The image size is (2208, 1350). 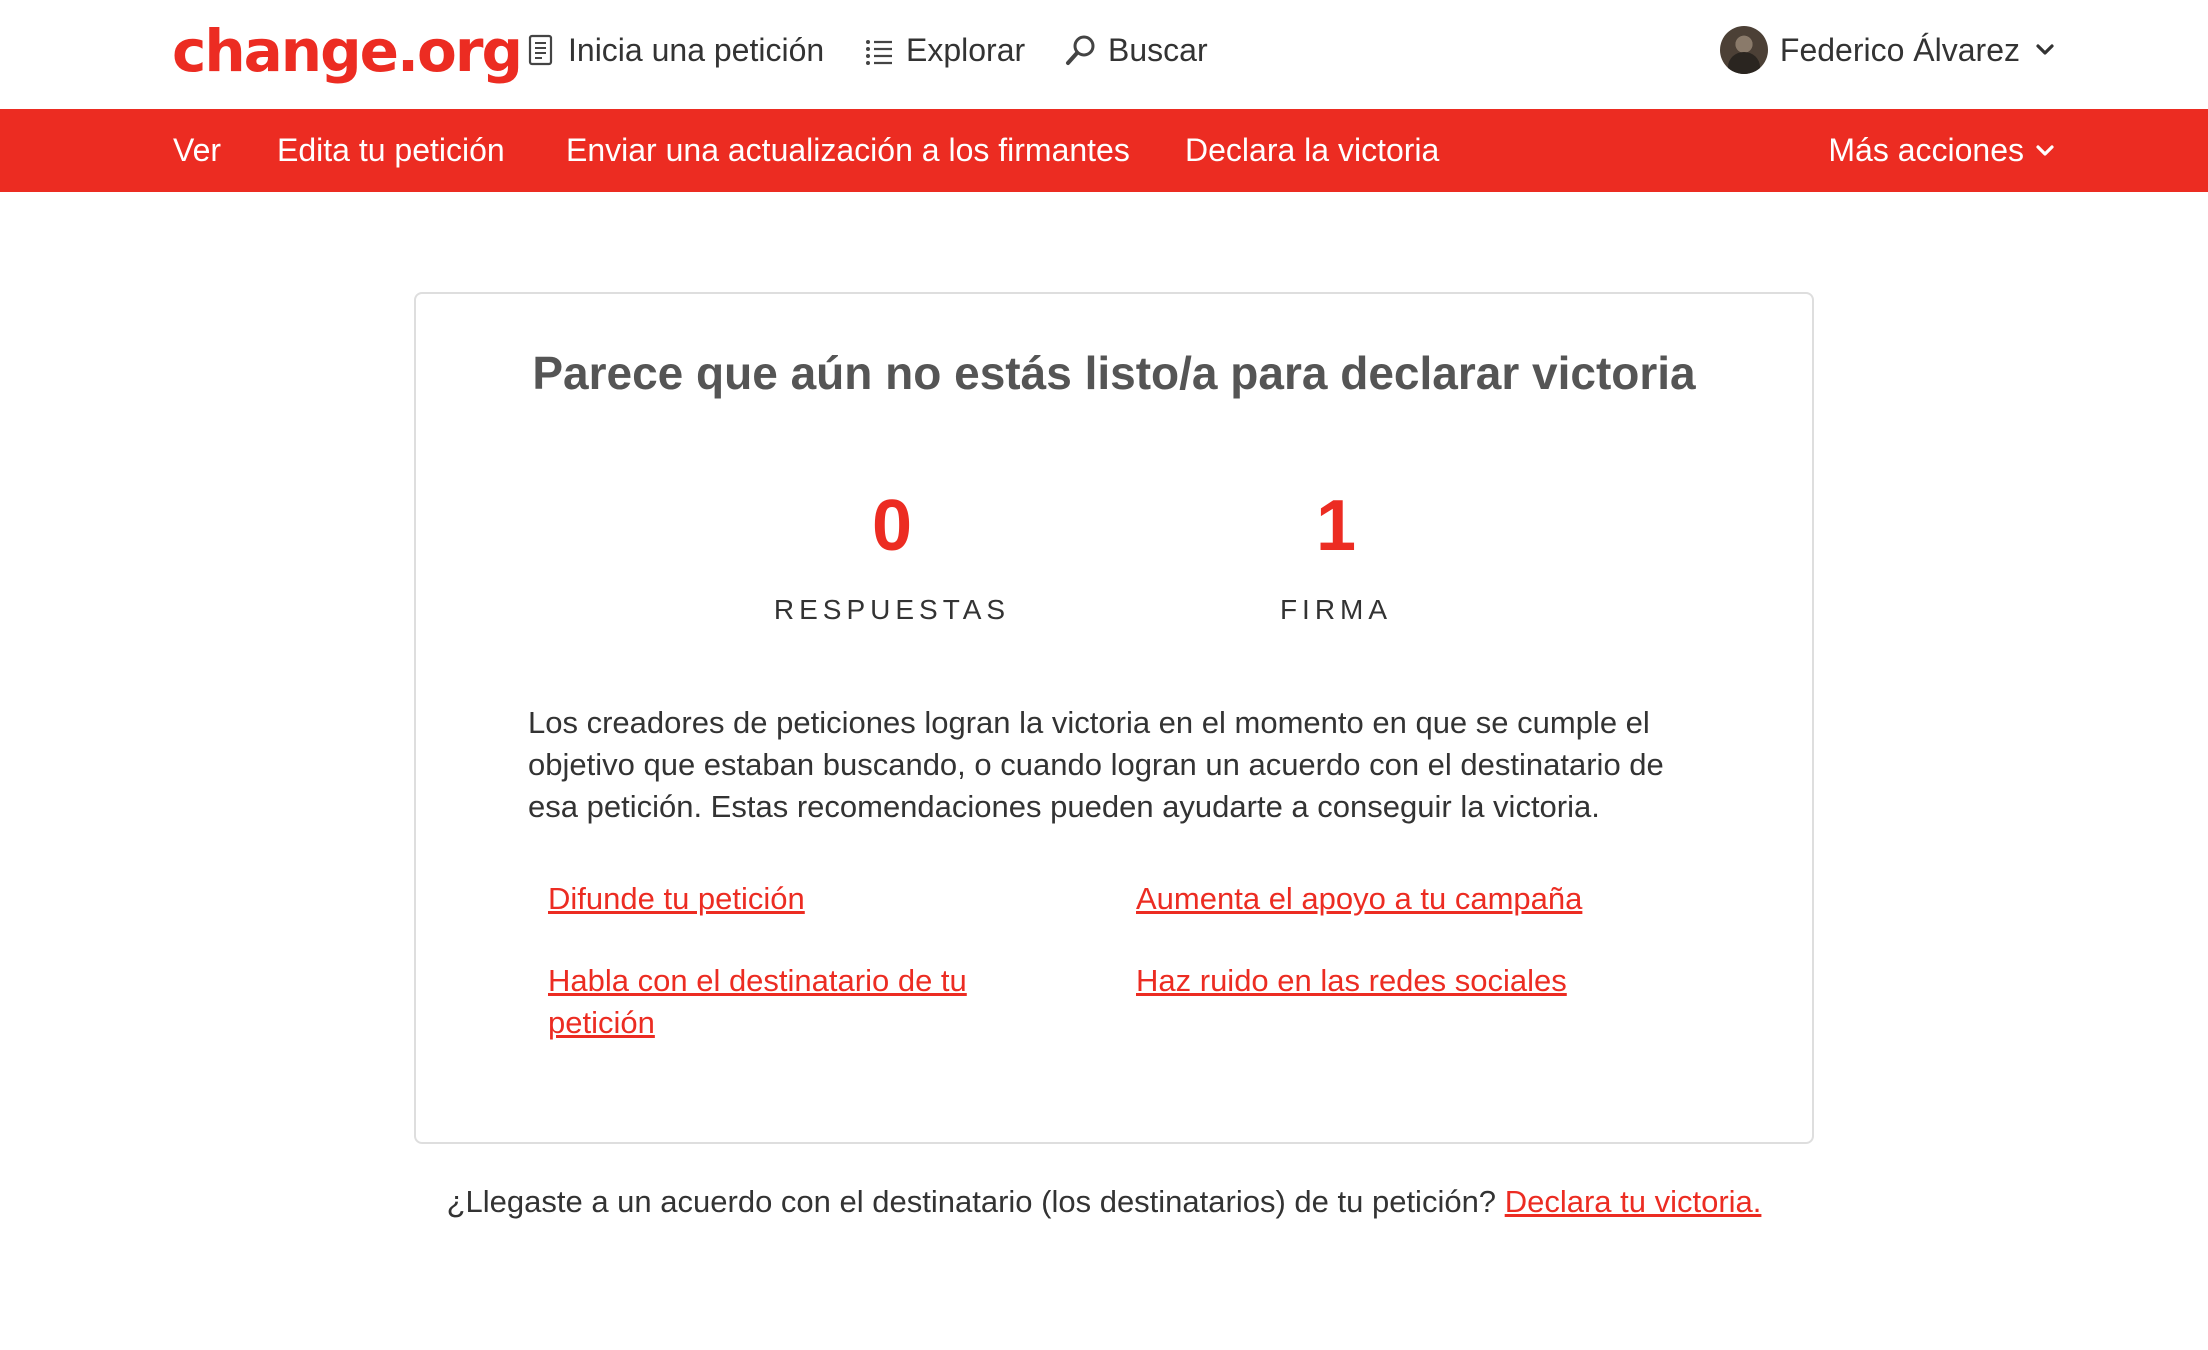 I want to click on document-icon, so click(x=540, y=50).